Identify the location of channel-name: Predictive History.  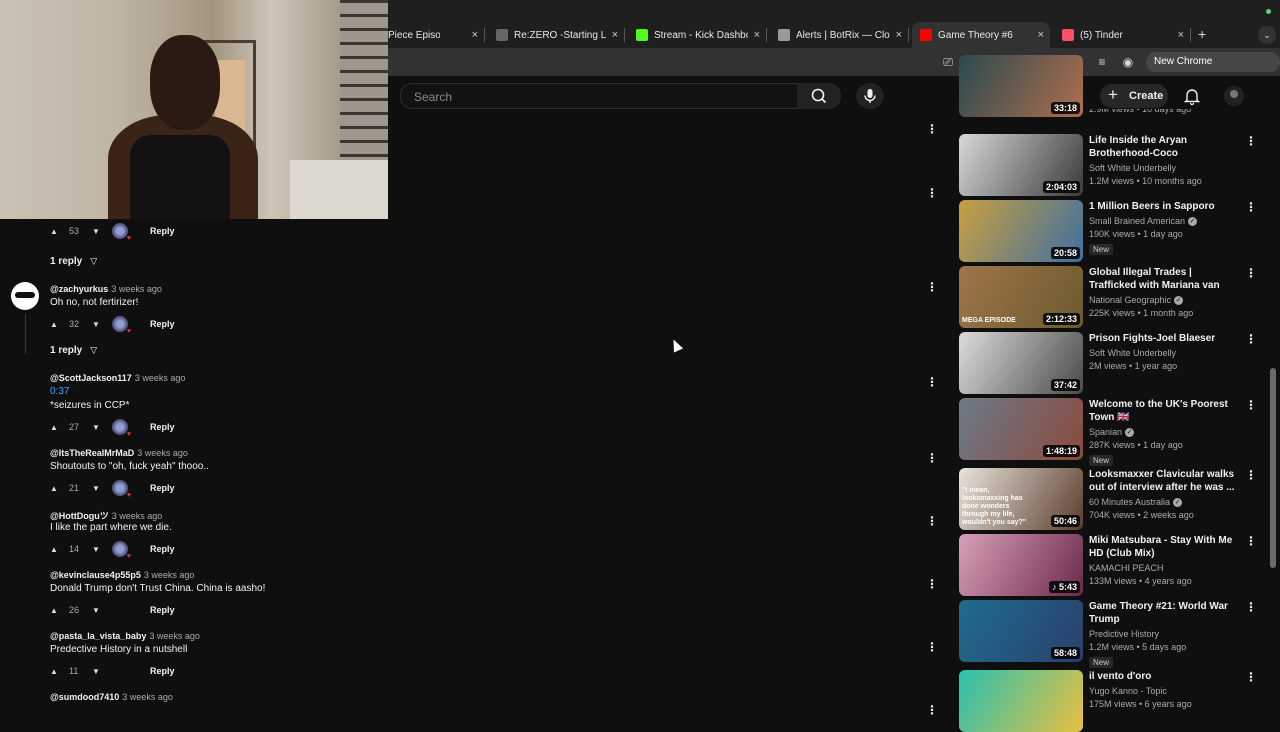
(1164, 634).